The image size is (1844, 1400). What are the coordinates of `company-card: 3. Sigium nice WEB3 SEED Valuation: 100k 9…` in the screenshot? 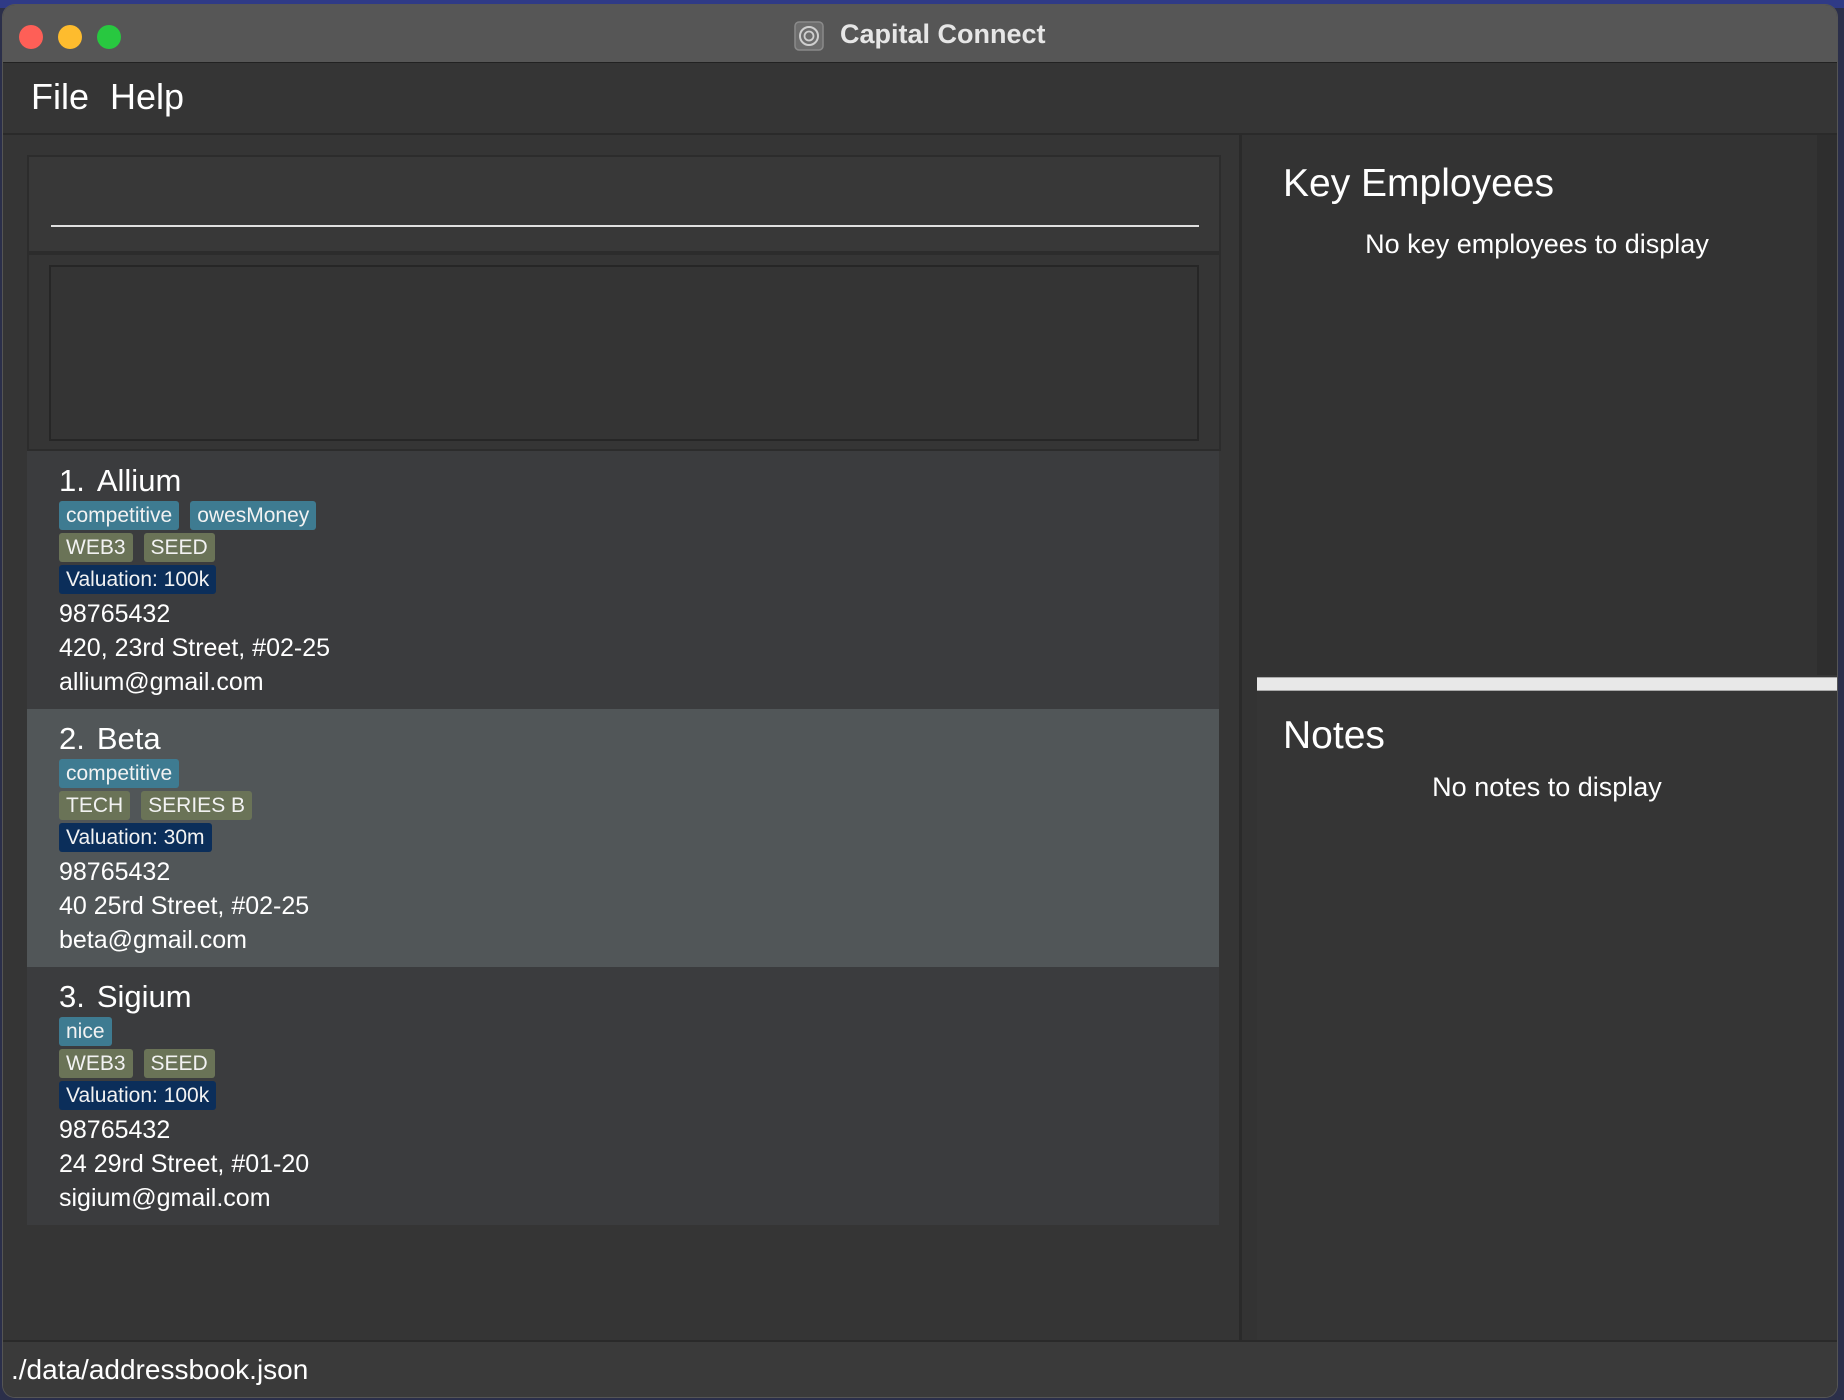 It's located at (623, 1096).